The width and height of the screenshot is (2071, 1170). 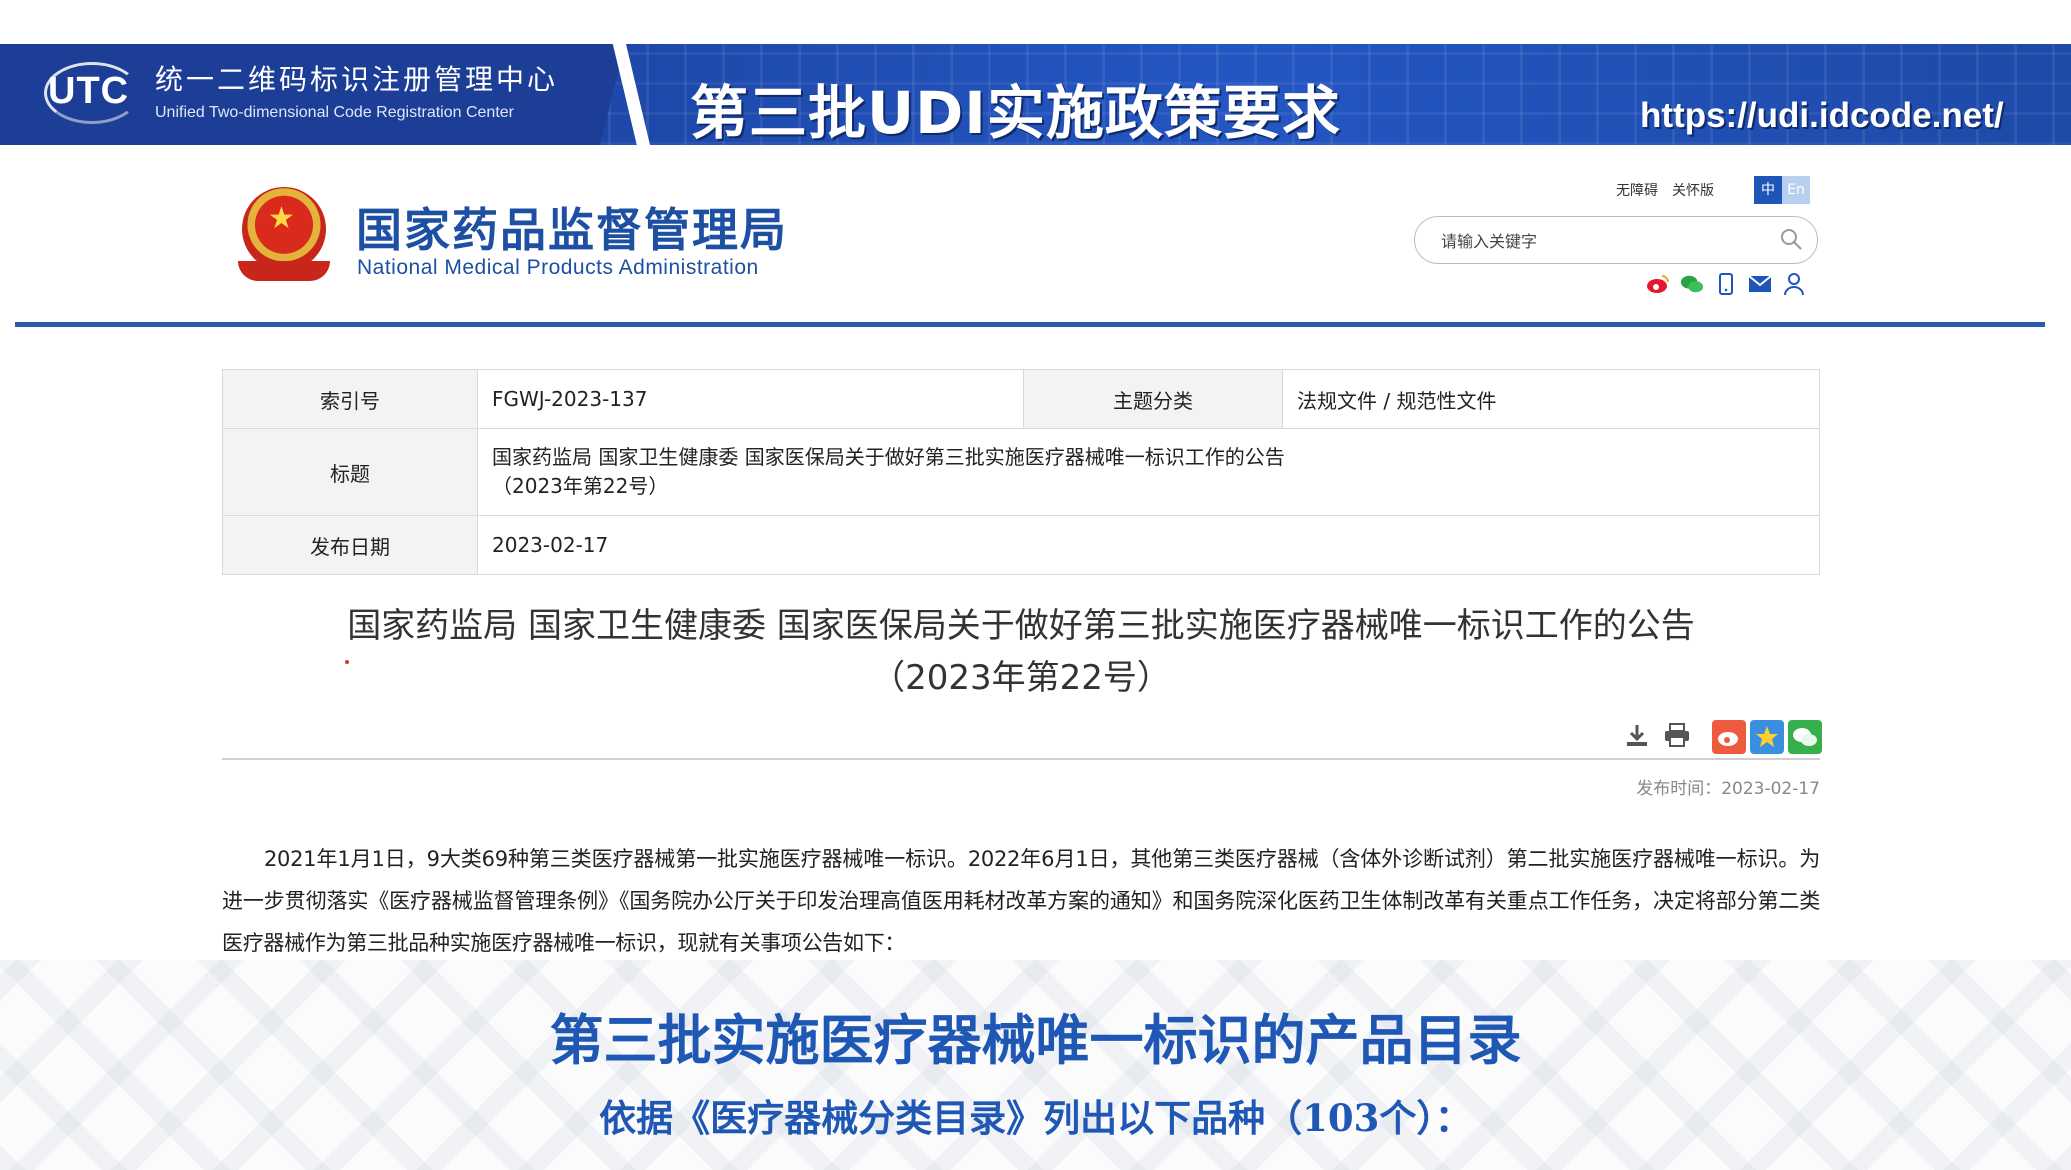 I want to click on top-links: 无障碍 关怀版, so click(x=1672, y=190).